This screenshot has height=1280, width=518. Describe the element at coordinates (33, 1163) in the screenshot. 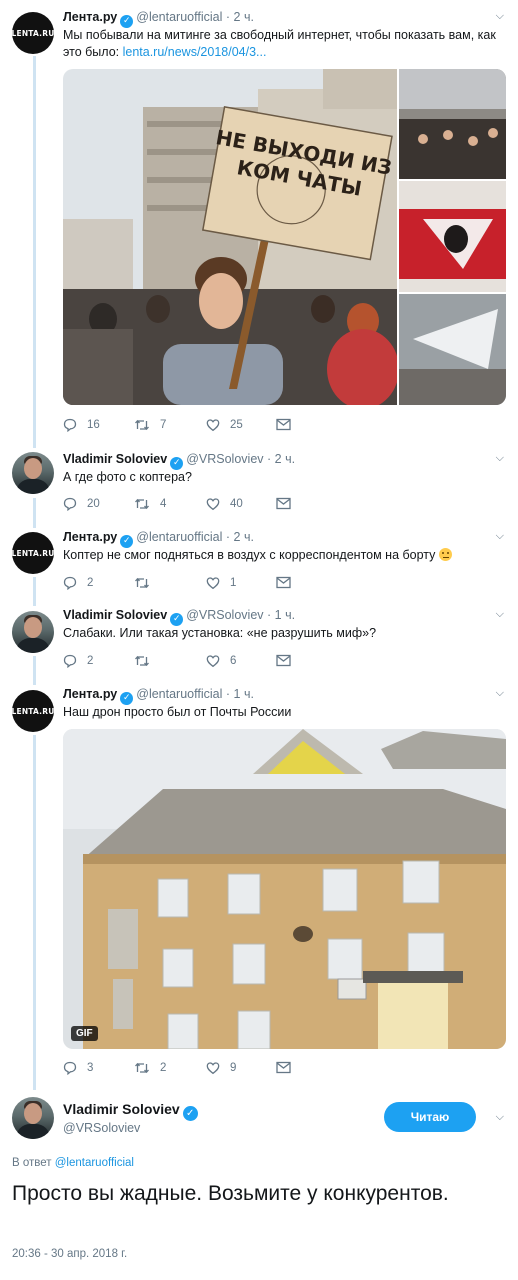

I see `reply-prefix: В ответ` at that location.